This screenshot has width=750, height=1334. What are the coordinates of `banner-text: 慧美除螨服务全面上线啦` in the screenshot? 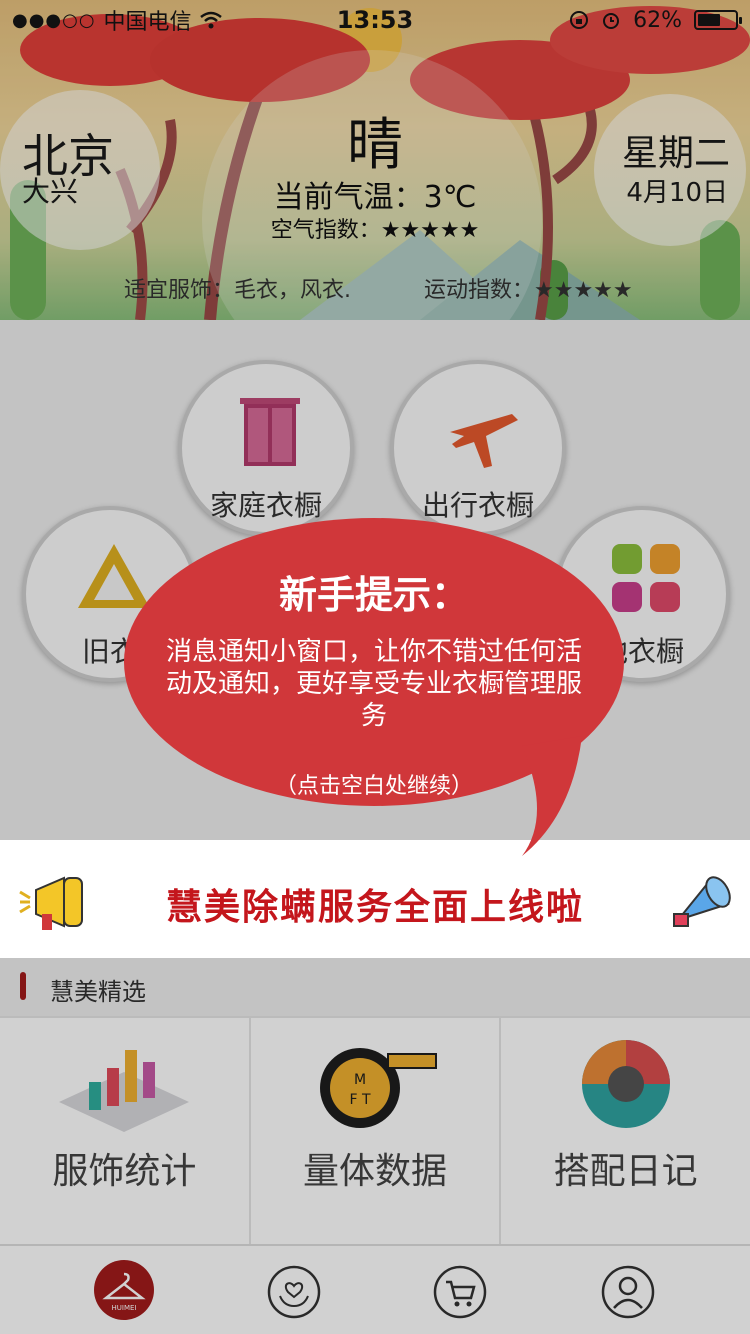 It's located at (374, 907).